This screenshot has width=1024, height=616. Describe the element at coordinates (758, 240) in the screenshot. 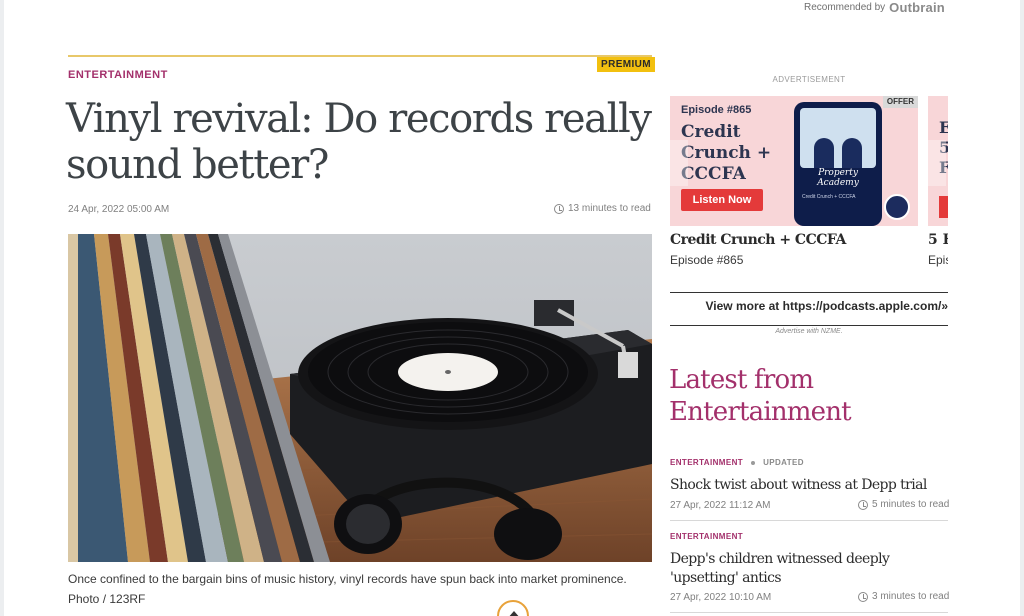

I see `ad-title: Credit Crunch + CCCFA` at that location.